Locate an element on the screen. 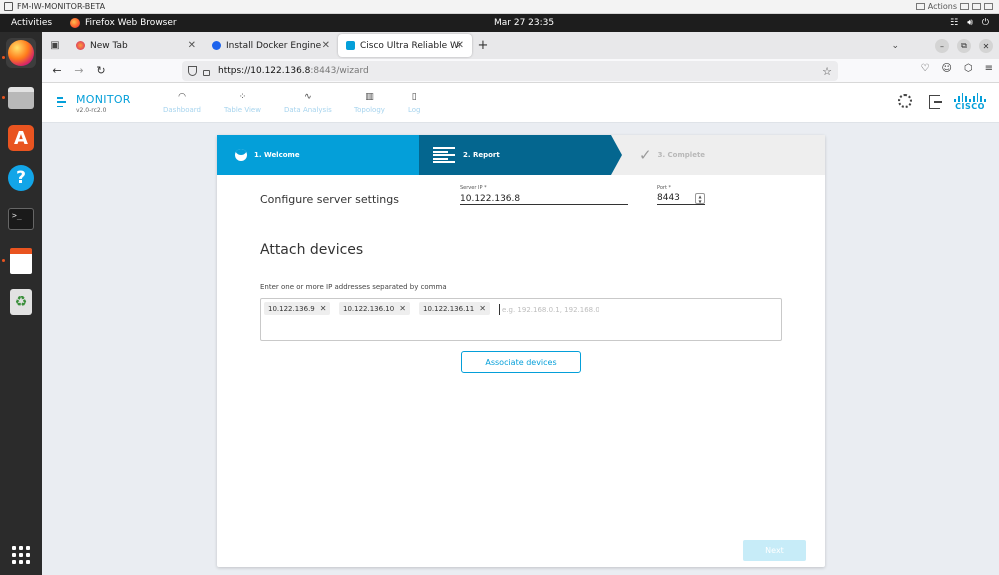 This screenshot has width=999, height=575. nav-dashboard: ◠ Dashboard is located at coordinates (182, 102).